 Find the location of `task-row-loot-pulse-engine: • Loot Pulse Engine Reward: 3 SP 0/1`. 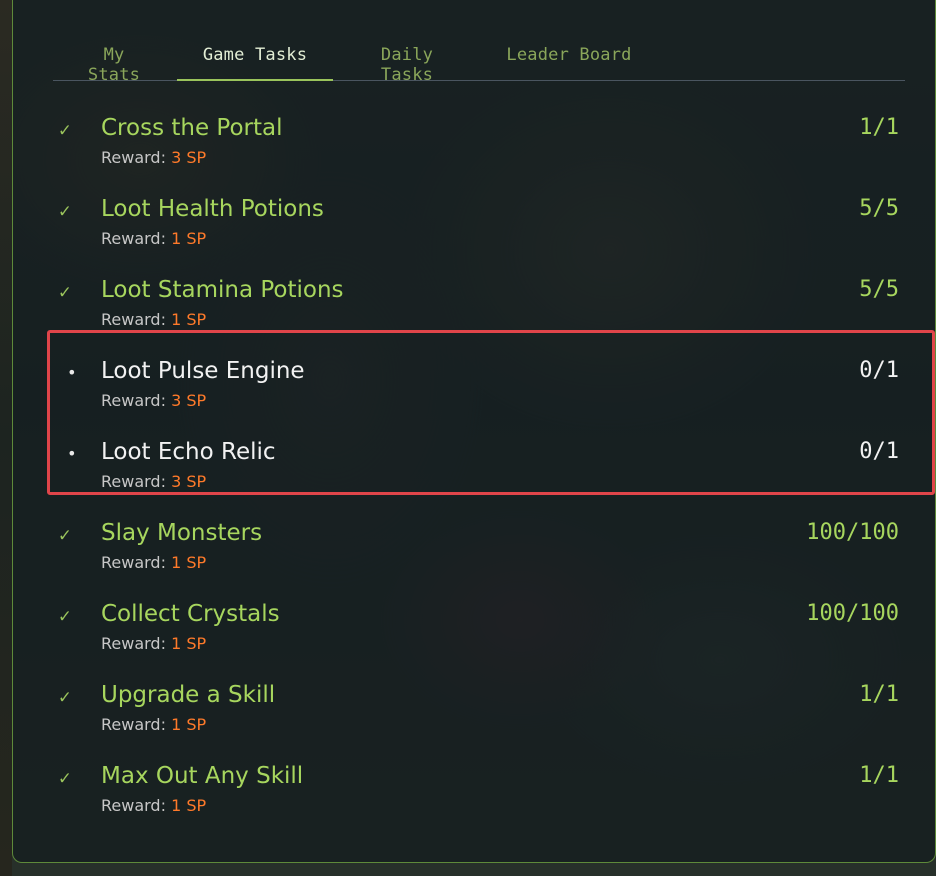

task-row-loot-pulse-engine: • Loot Pulse Engine Reward: 3 SP 0/1 is located at coordinates (474, 393).